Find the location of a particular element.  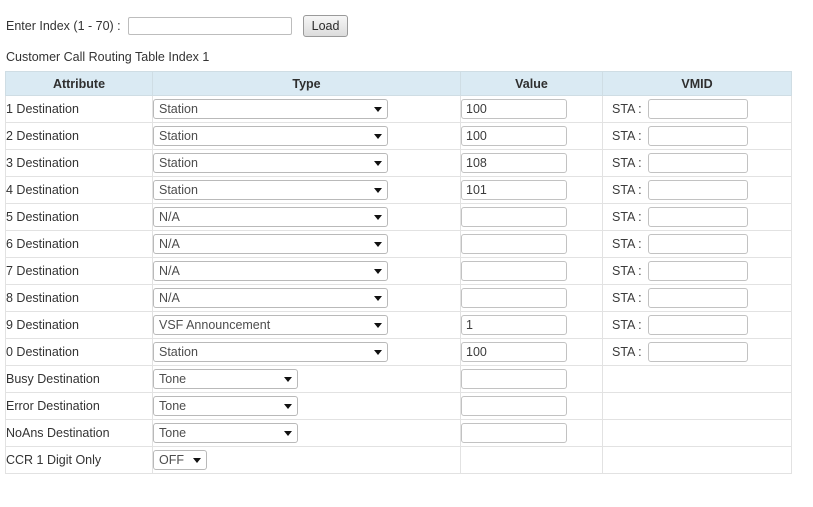

column-header-vmid: VMID is located at coordinates (697, 83).